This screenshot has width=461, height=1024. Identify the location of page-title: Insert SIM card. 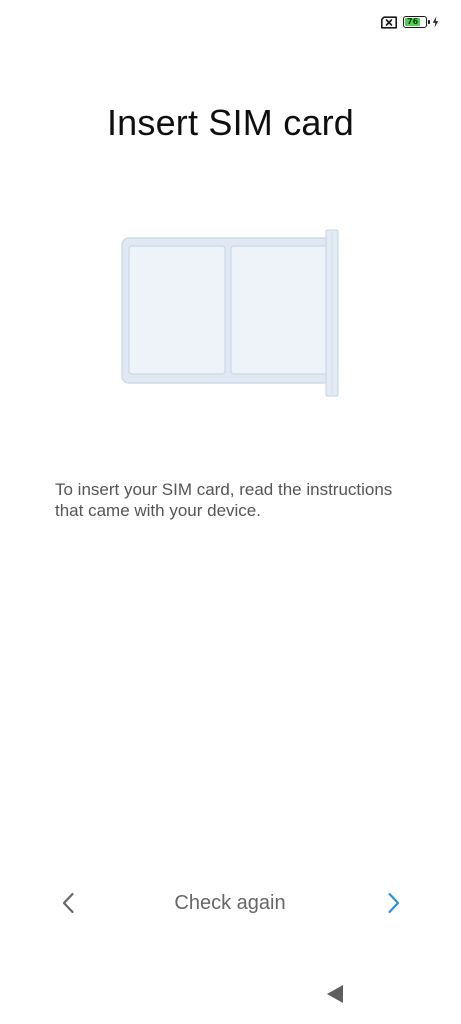
(230, 122).